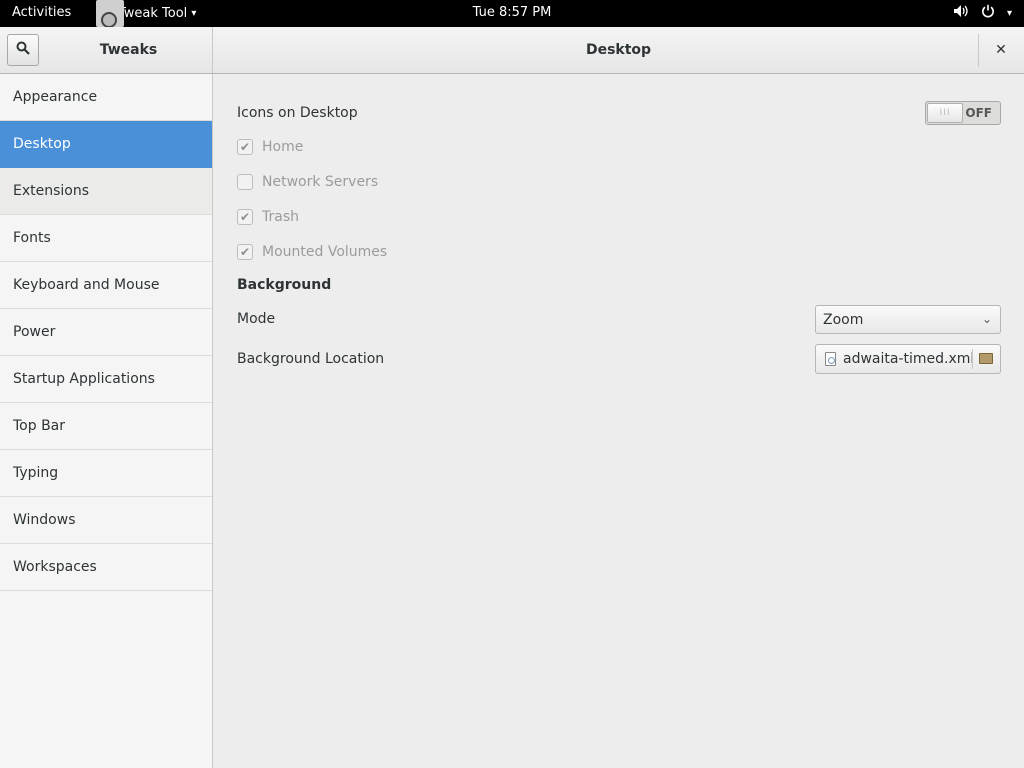 The height and width of the screenshot is (768, 1024). Describe the element at coordinates (986, 319) in the screenshot. I see `chevron-down-icon: ⌄` at that location.